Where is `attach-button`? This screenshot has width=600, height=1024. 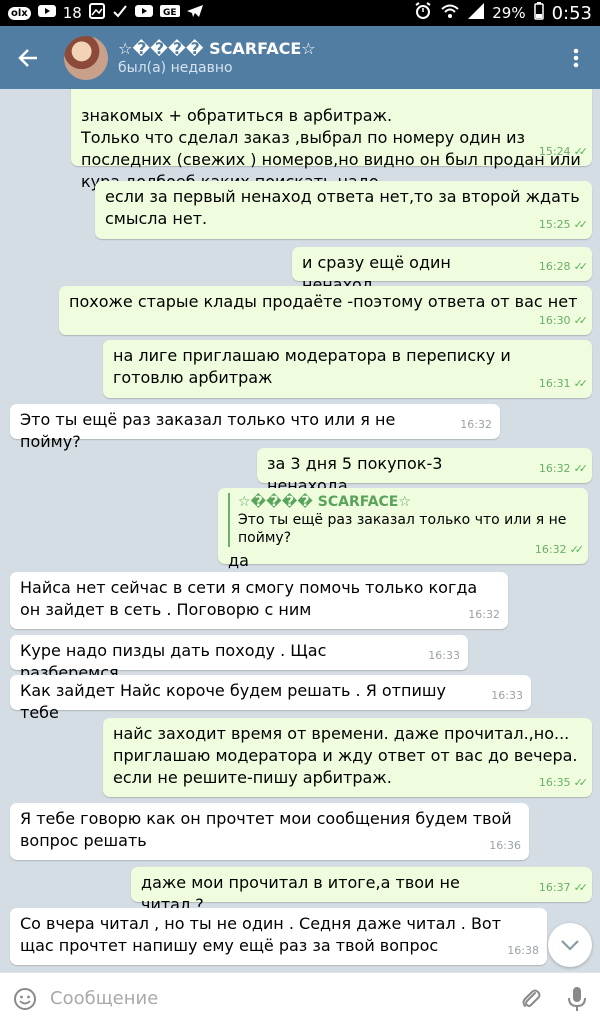 attach-button is located at coordinates (531, 999).